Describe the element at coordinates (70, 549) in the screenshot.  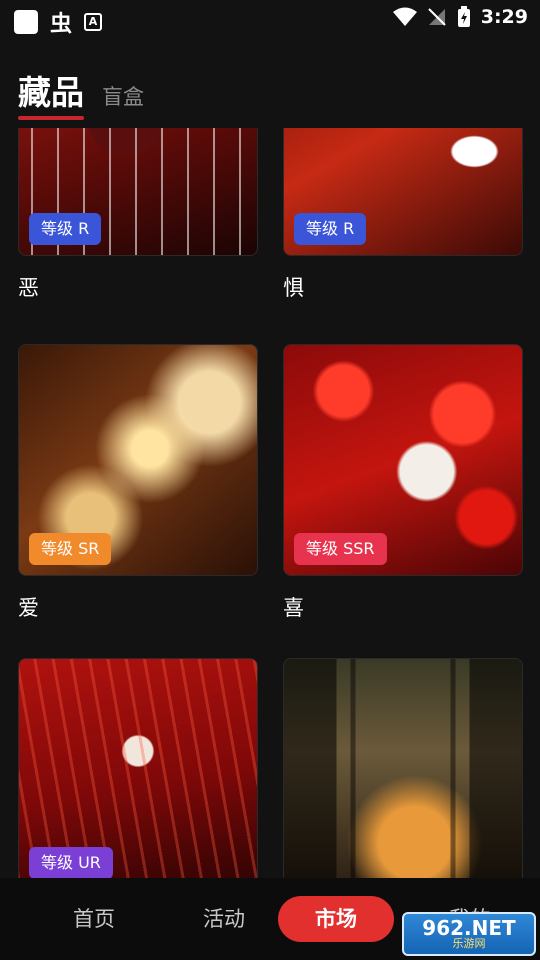
I see `rarity-badge: 等级 SR` at that location.